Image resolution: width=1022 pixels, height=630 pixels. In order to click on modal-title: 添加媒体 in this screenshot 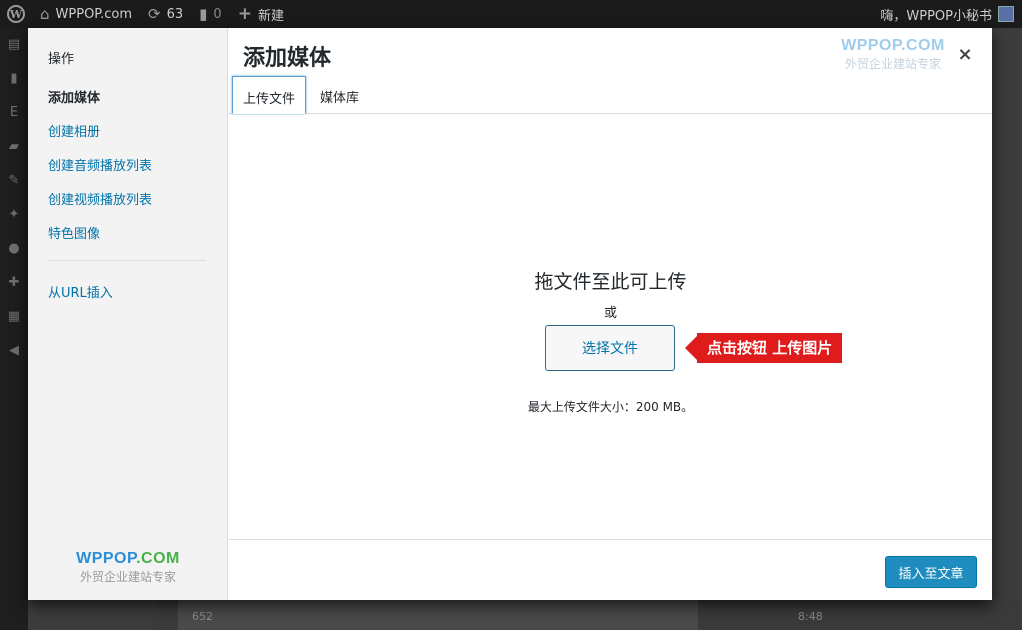, I will do `click(287, 58)`.